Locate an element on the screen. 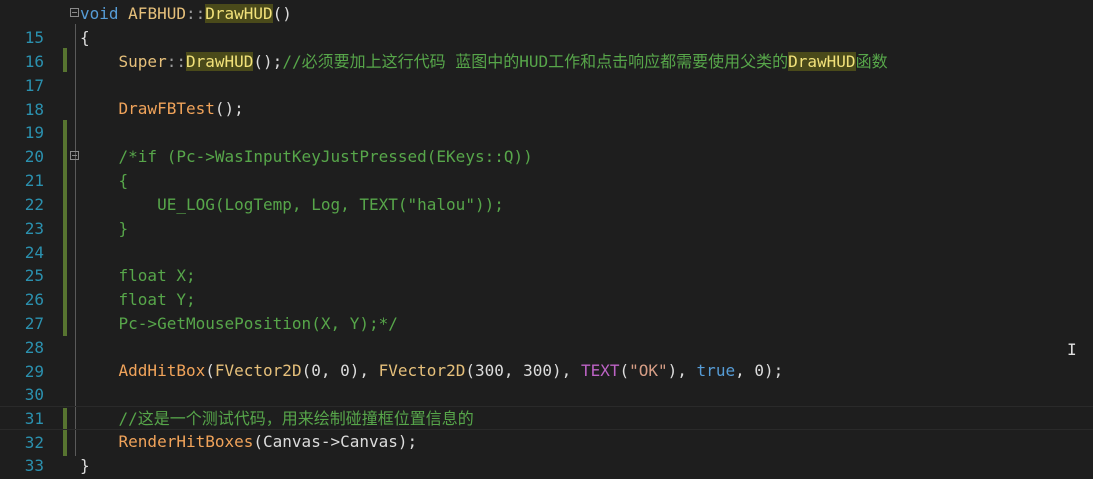 The height and width of the screenshot is (479, 1093). punctuation: ) is located at coordinates (672, 370).